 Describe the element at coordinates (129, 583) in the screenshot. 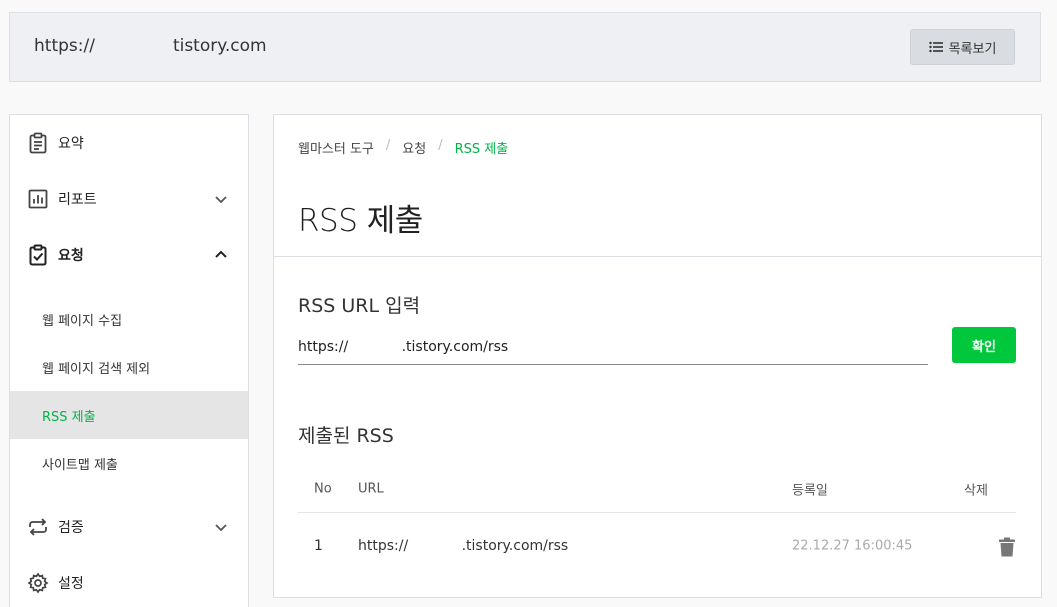

I see `sidebar-item-settings: 설정` at that location.